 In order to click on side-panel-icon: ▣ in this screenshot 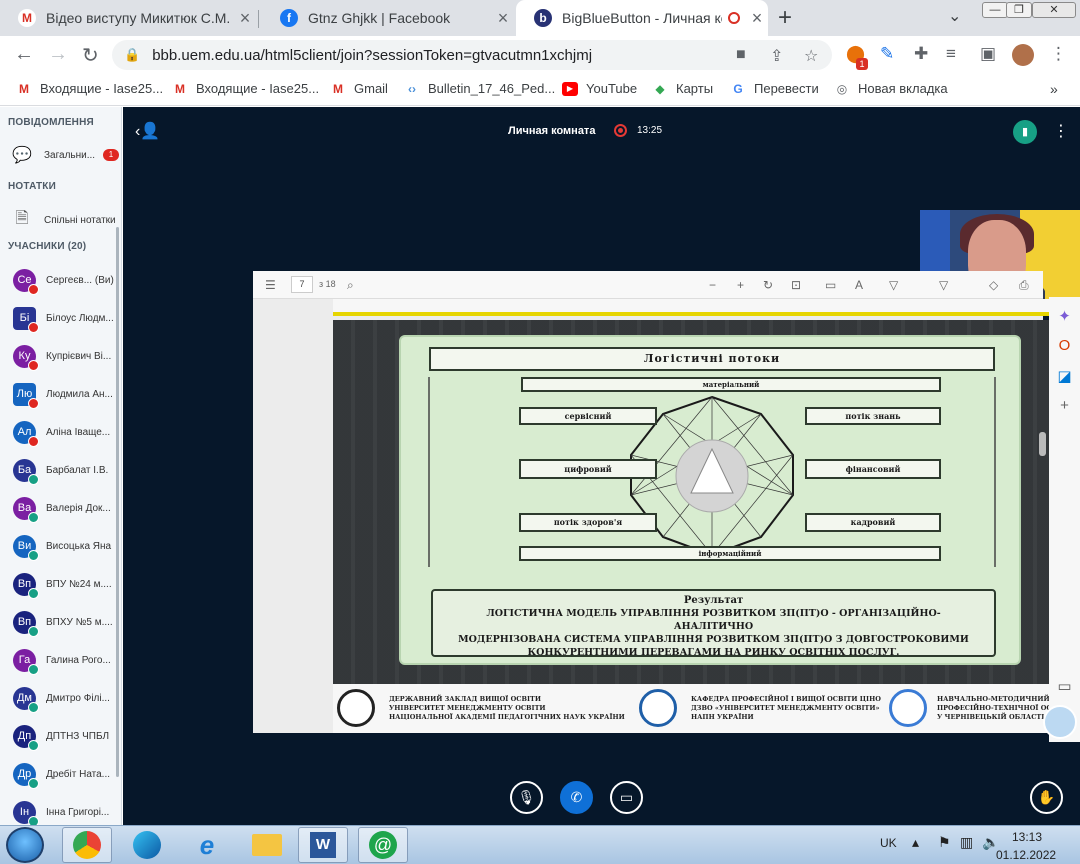, I will do `click(988, 54)`.